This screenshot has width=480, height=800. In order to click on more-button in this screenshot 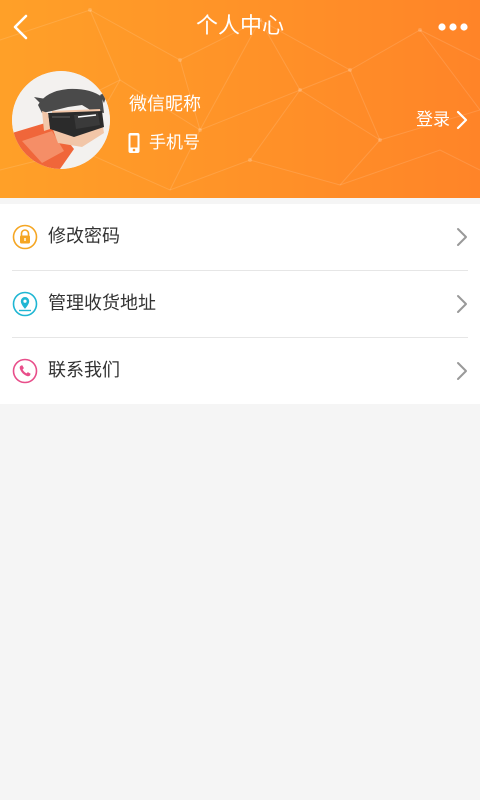, I will do `click(453, 27)`.